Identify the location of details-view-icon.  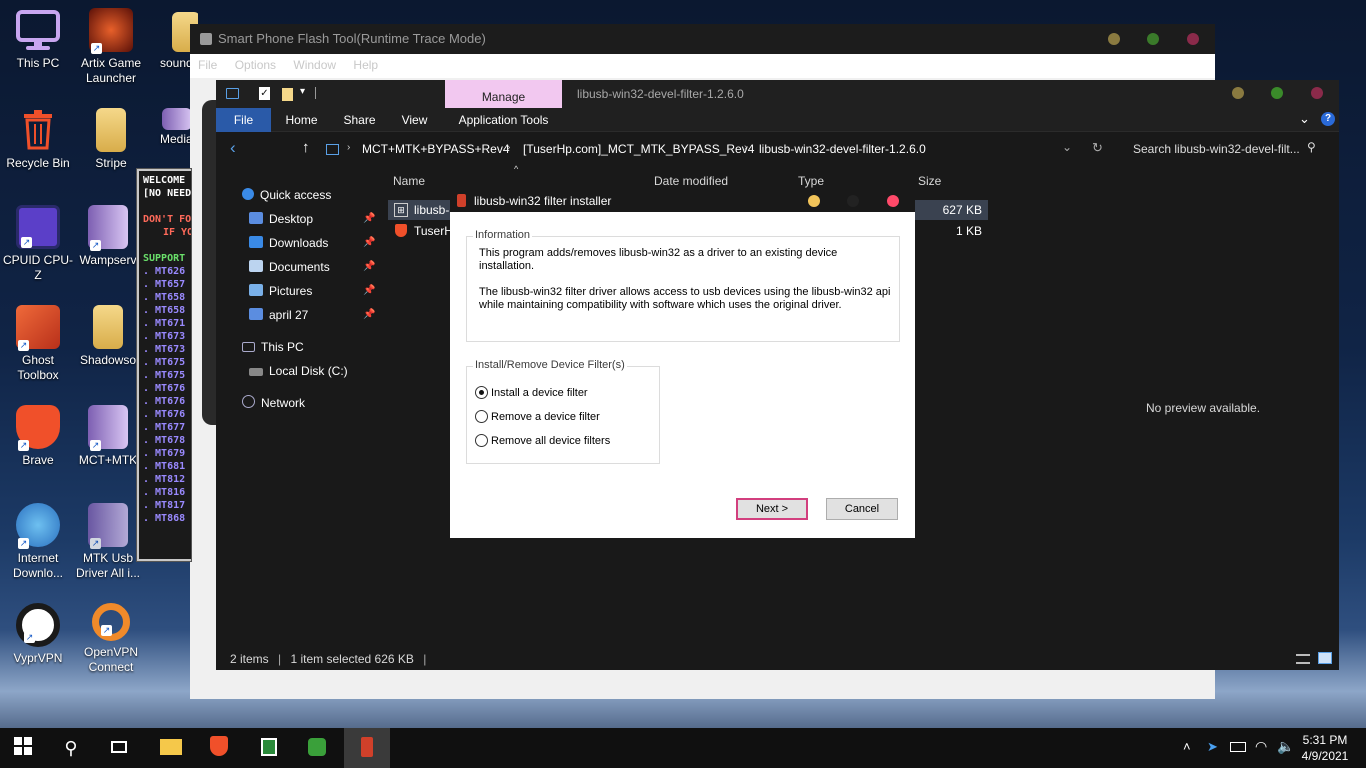
(1303, 659).